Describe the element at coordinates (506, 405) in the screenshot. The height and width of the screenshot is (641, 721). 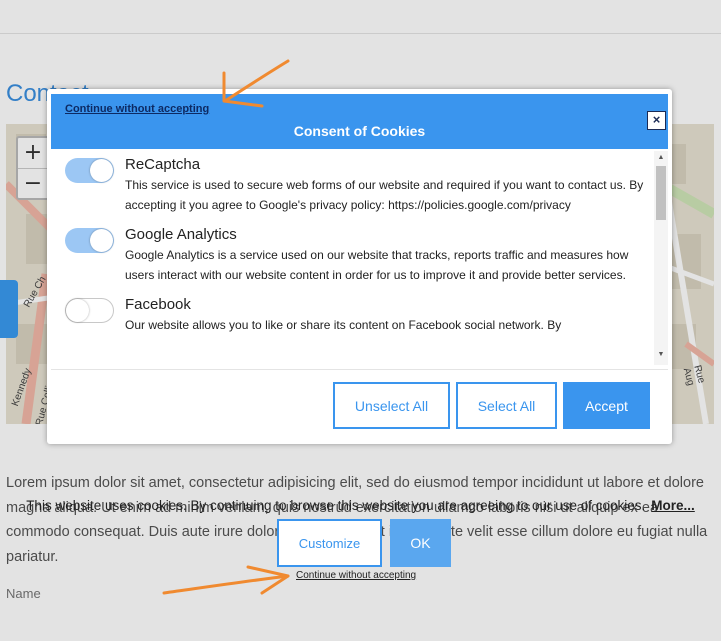
I see `select-all-button: Select All` at that location.